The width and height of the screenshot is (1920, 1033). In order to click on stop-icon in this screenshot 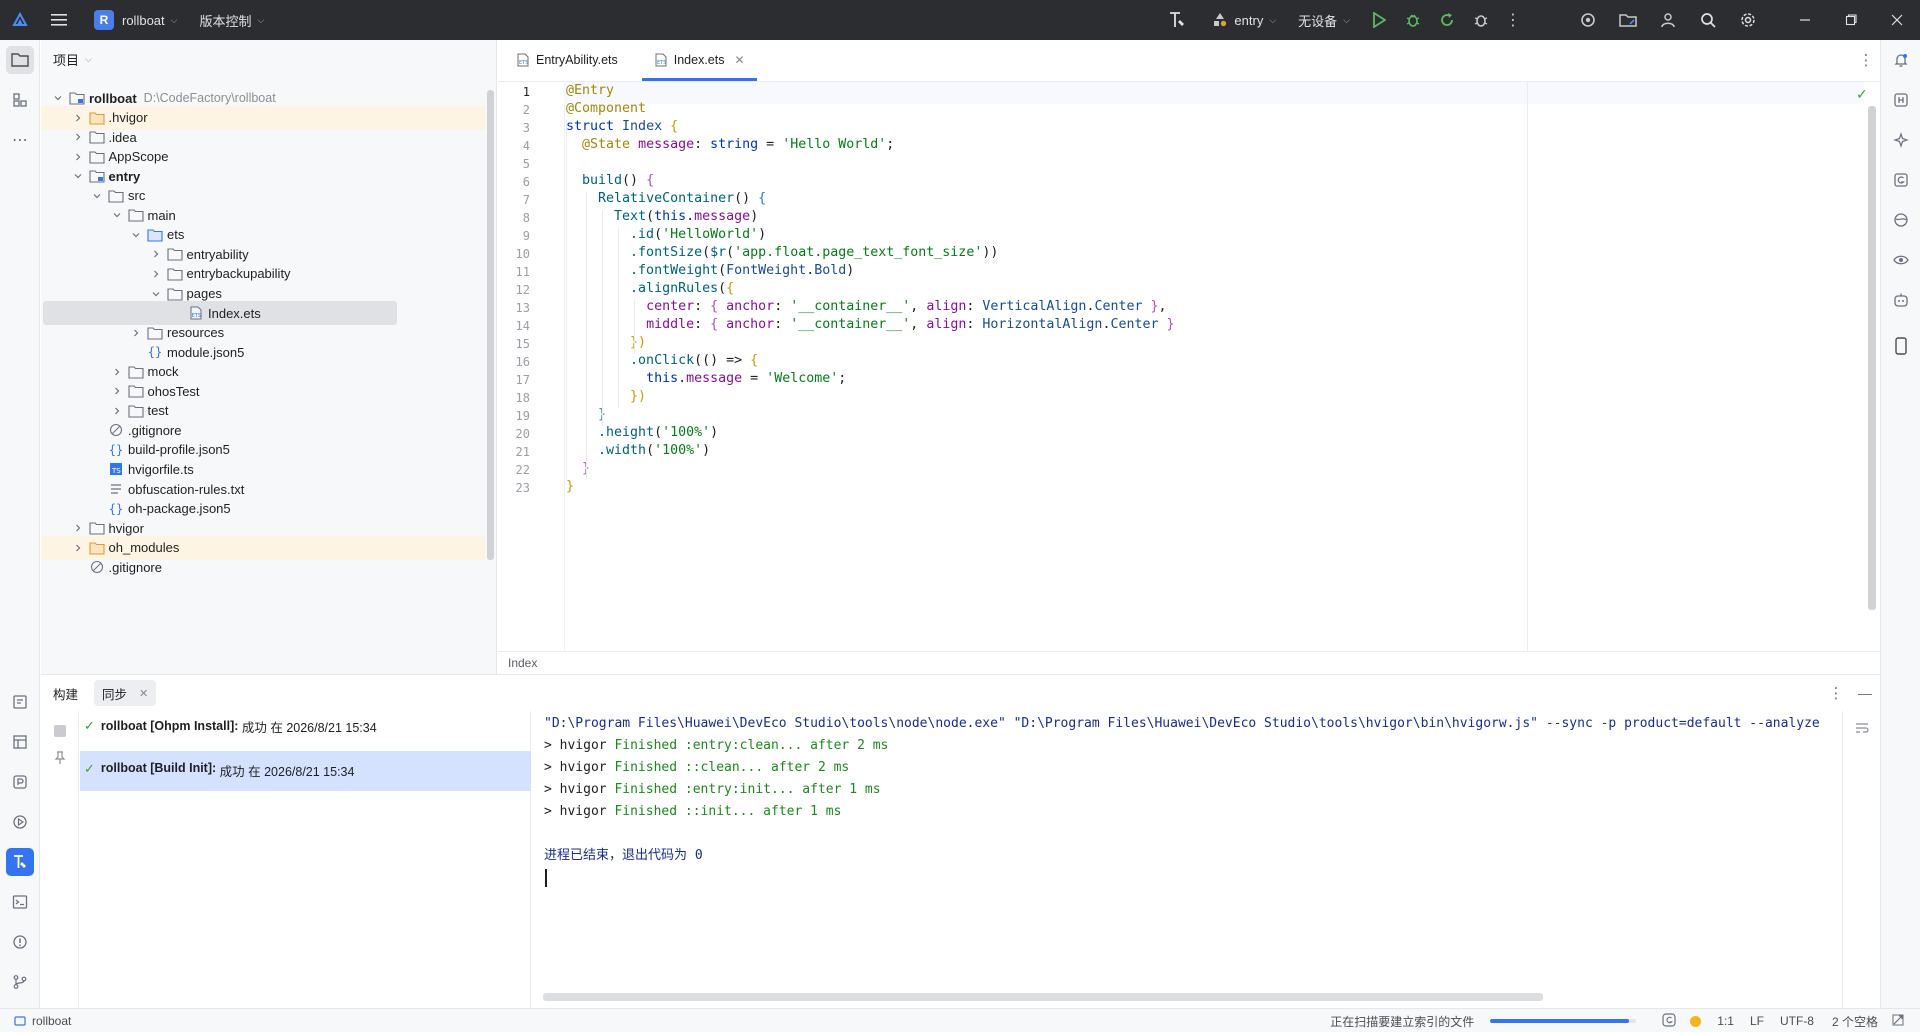, I will do `click(60, 731)`.